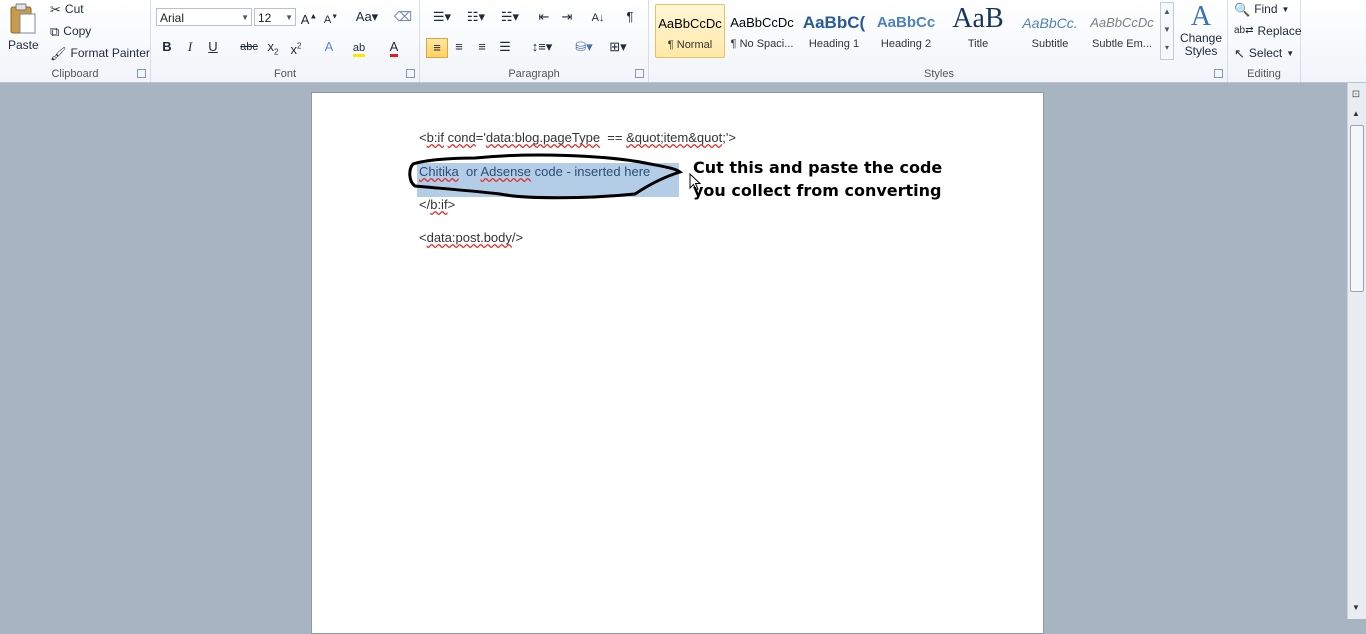 The width and height of the screenshot is (1366, 634). What do you see at coordinates (834, 44) in the screenshot?
I see `style-name: Heading 1` at bounding box center [834, 44].